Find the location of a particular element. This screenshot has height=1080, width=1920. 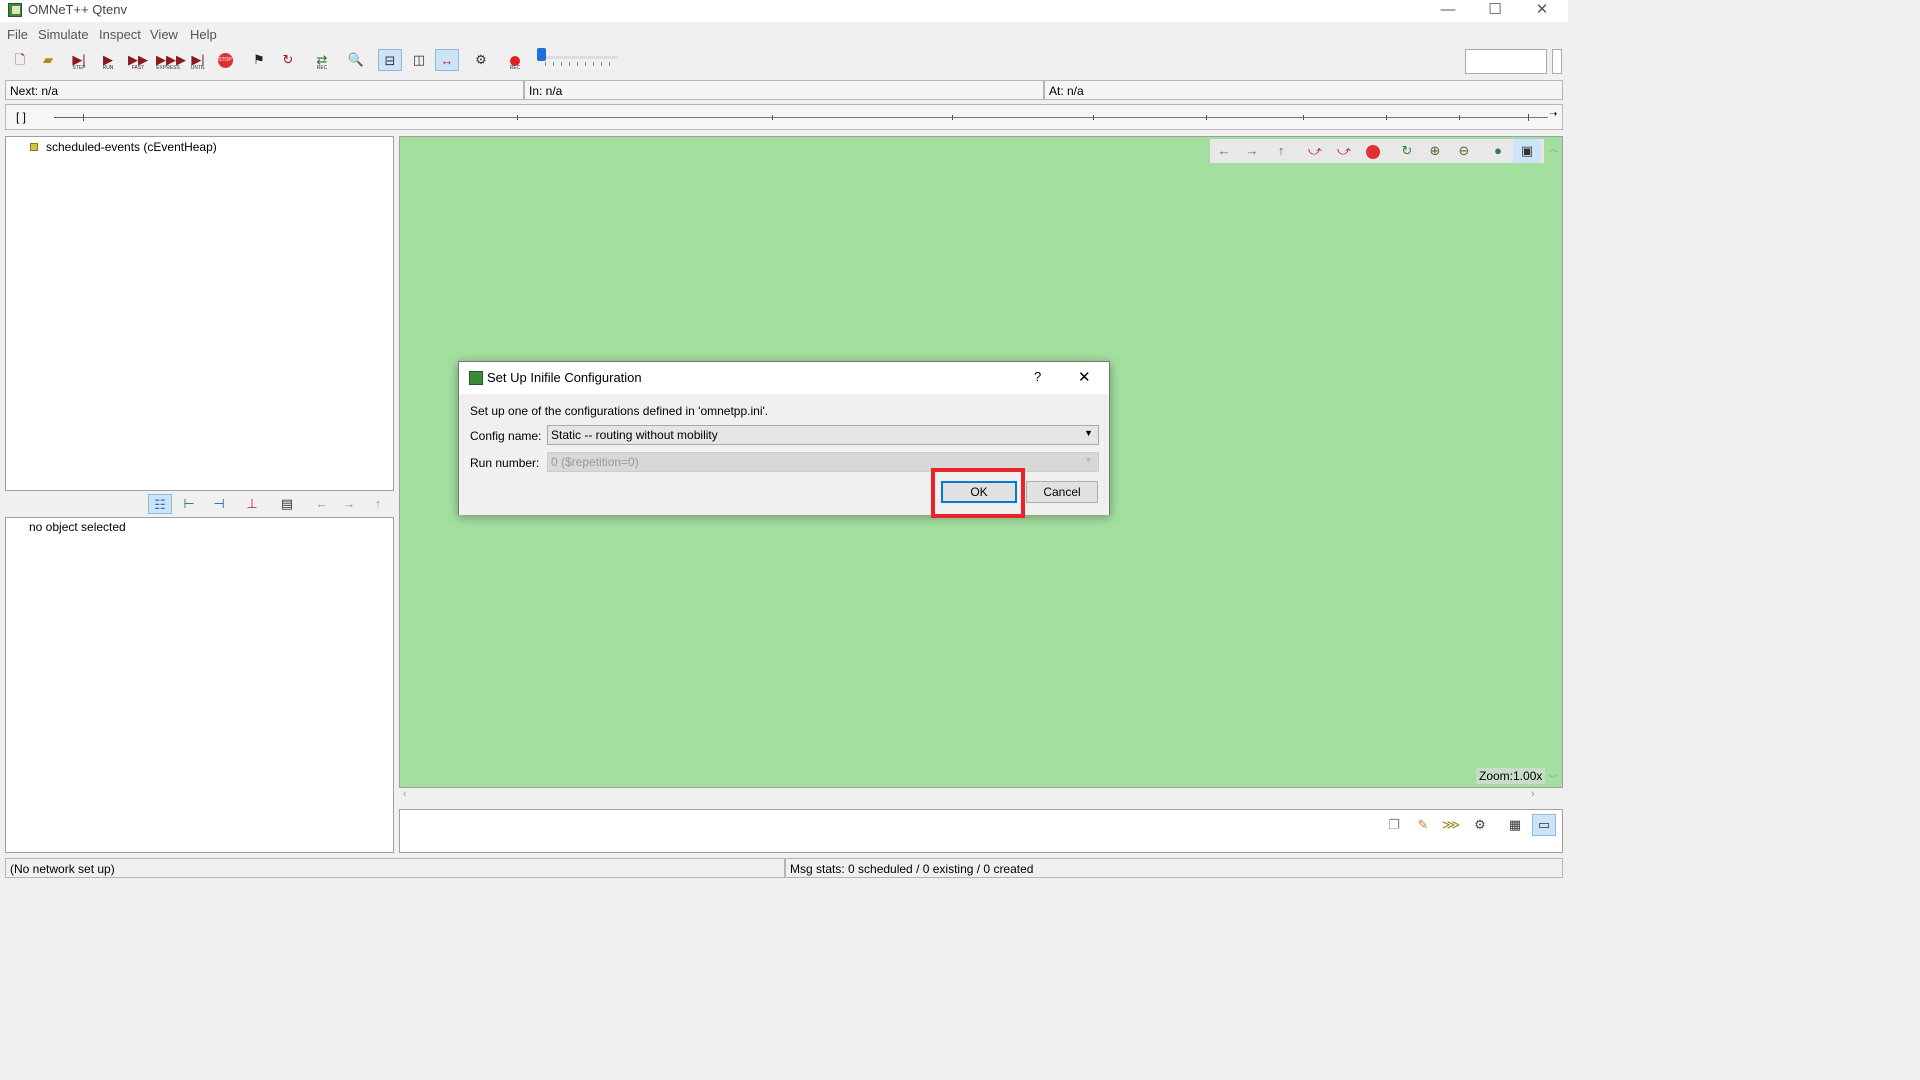

arrows-horizontal-icon: ↔ is located at coordinates (447, 60).